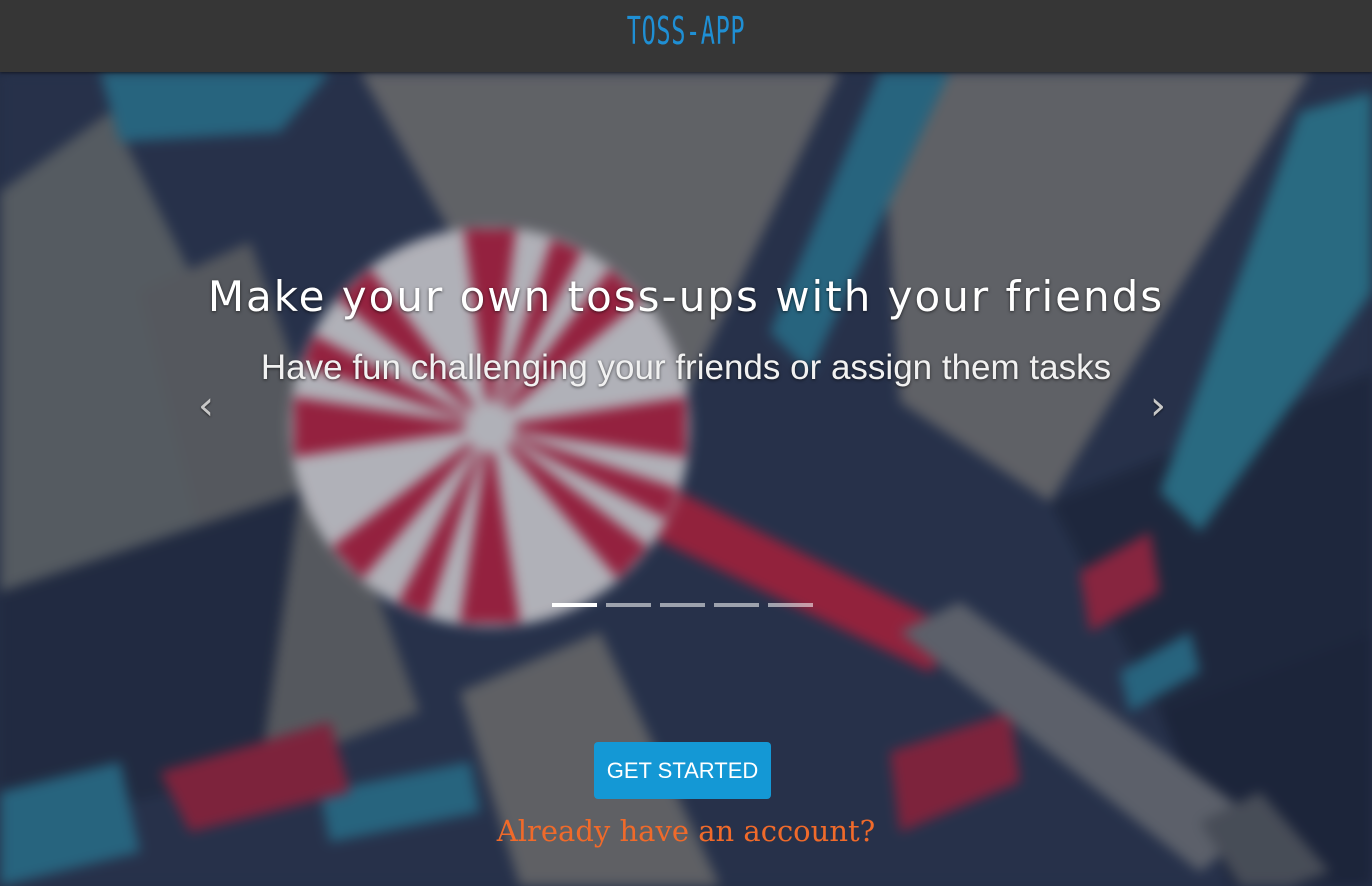 The image size is (1372, 886). I want to click on get-started-button: GET STARTED, so click(682, 770).